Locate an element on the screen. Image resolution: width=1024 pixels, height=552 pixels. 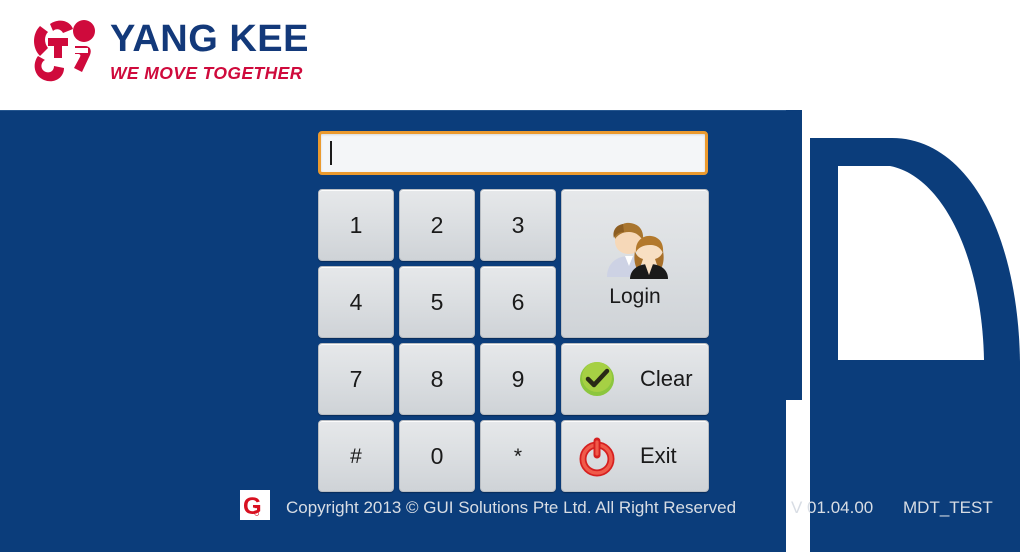
key-label: # is located at coordinates (356, 456).